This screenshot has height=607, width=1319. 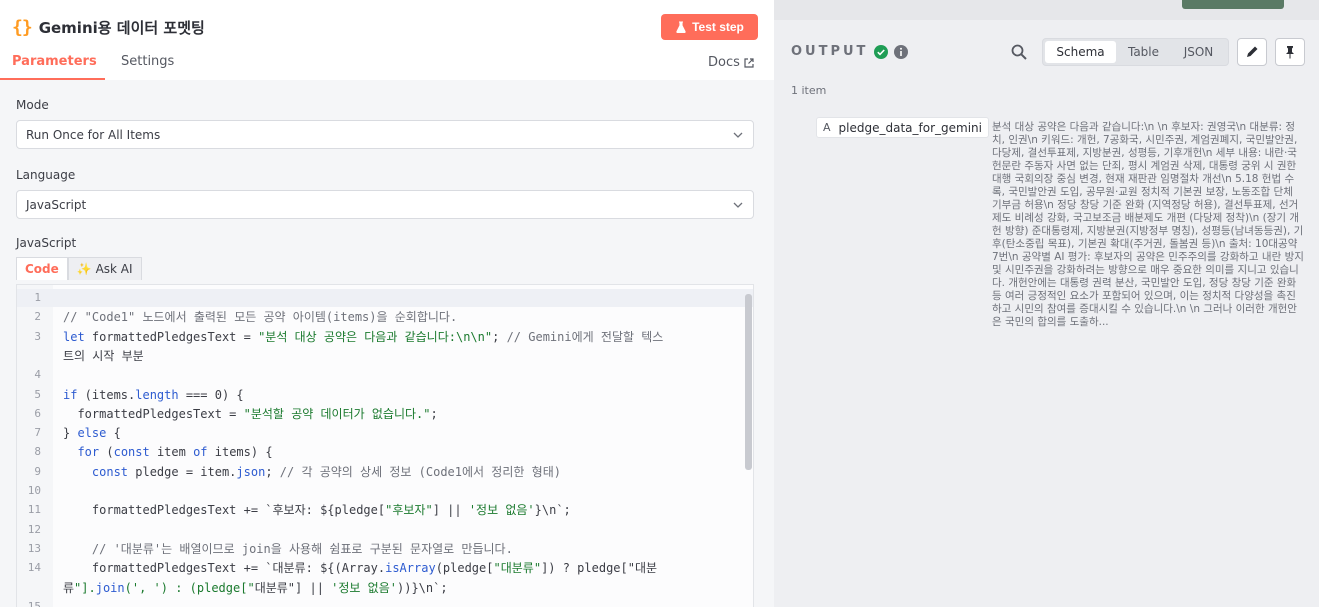 I want to click on tab-ask-ai: ✨ Ask AI, so click(x=104, y=268).